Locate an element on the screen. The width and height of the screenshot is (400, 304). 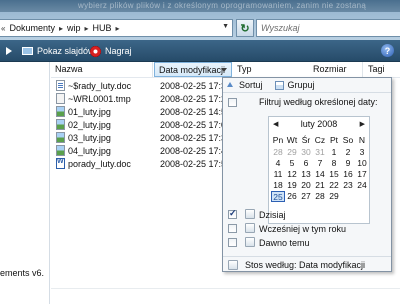
navigation-pane: ements v6. is located at coordinates (25, 183).